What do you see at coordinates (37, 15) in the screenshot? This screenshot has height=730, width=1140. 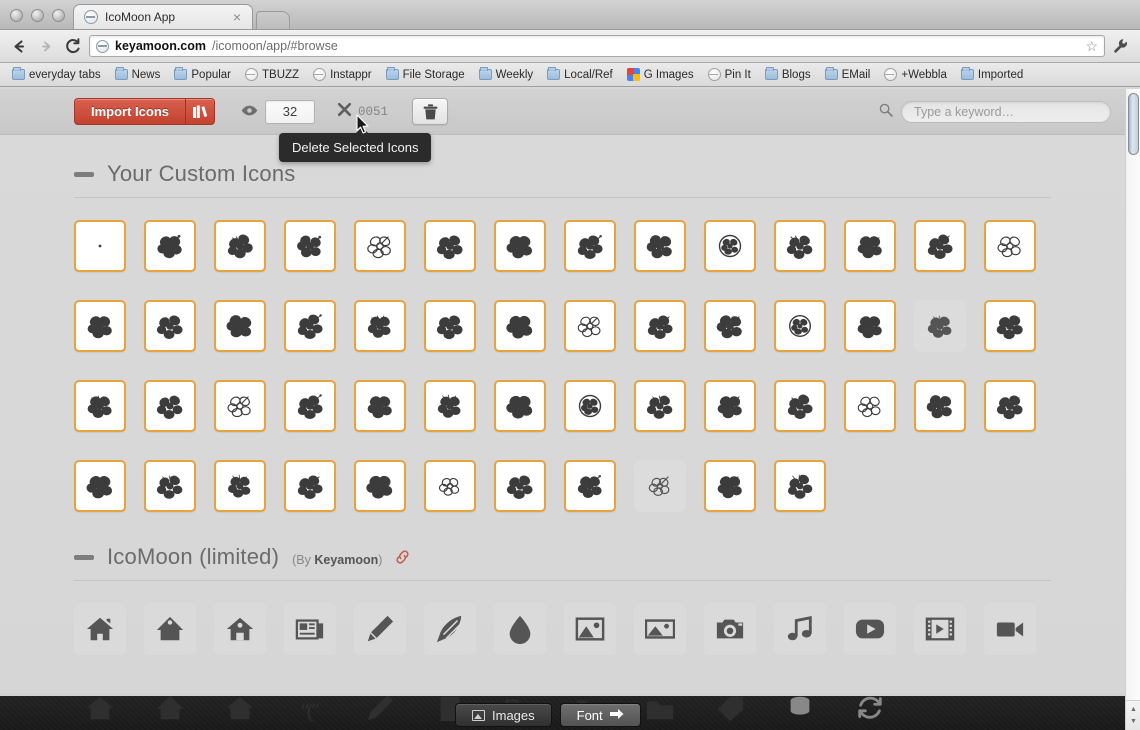 I see `minimize-window-button` at bounding box center [37, 15].